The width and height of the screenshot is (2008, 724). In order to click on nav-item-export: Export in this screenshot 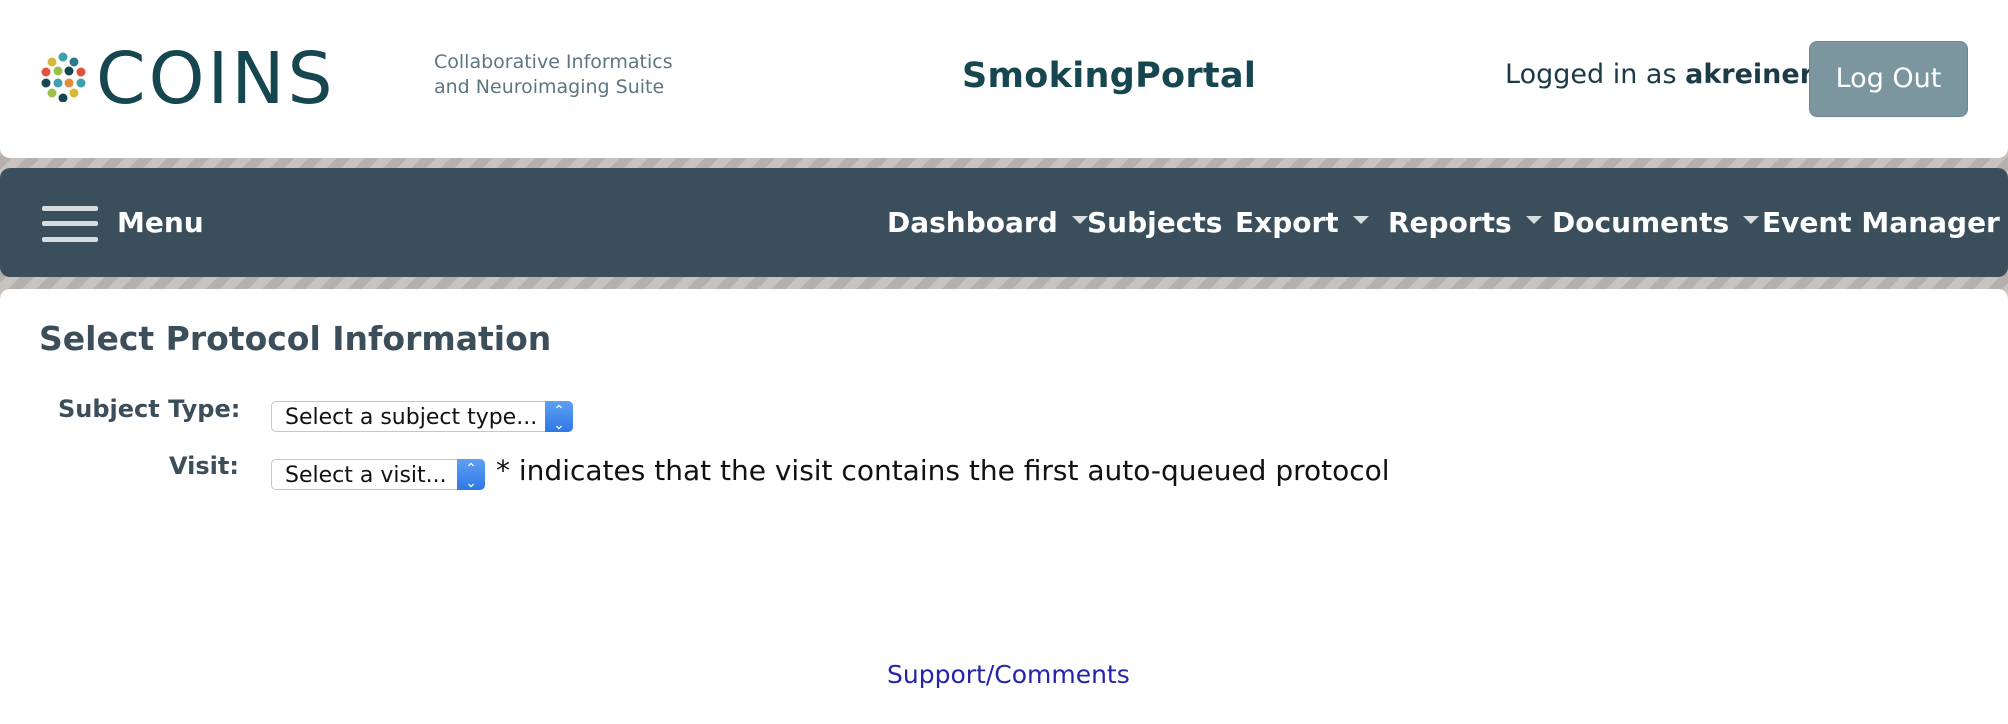, I will do `click(1302, 222)`.